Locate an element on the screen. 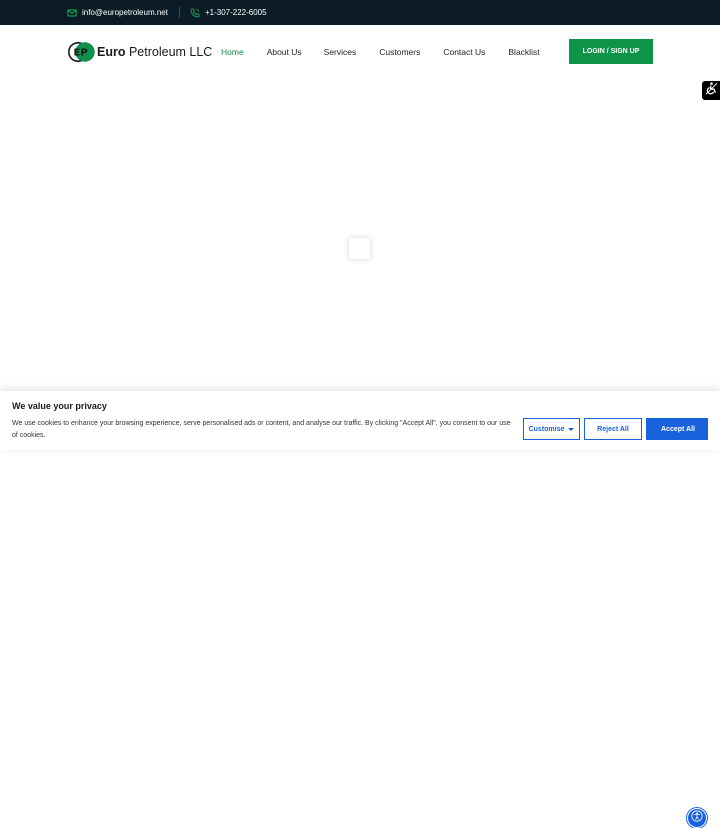 Image resolution: width=720 pixels, height=828 pixels. caret-down-icon is located at coordinates (571, 429).